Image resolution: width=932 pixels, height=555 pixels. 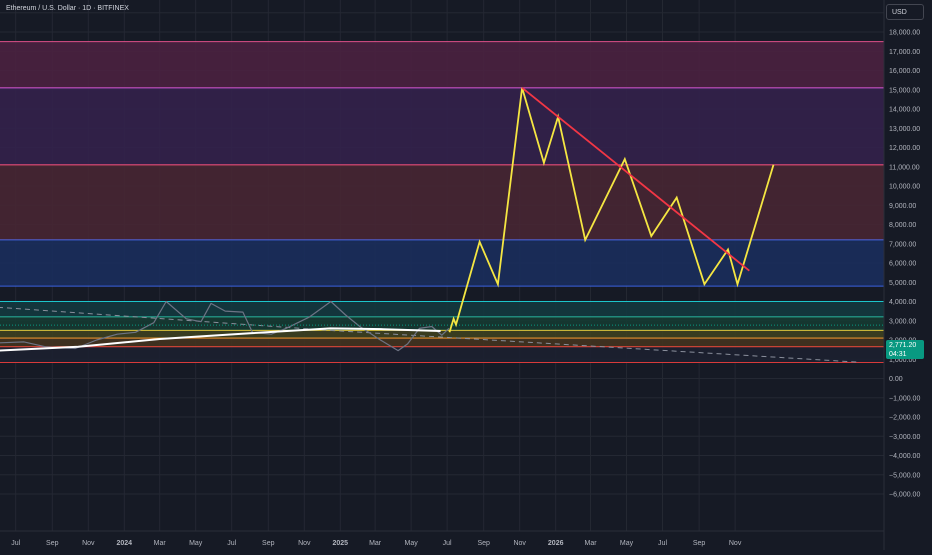 I want to click on y-tick-label: −3,000.00, so click(x=904, y=437).